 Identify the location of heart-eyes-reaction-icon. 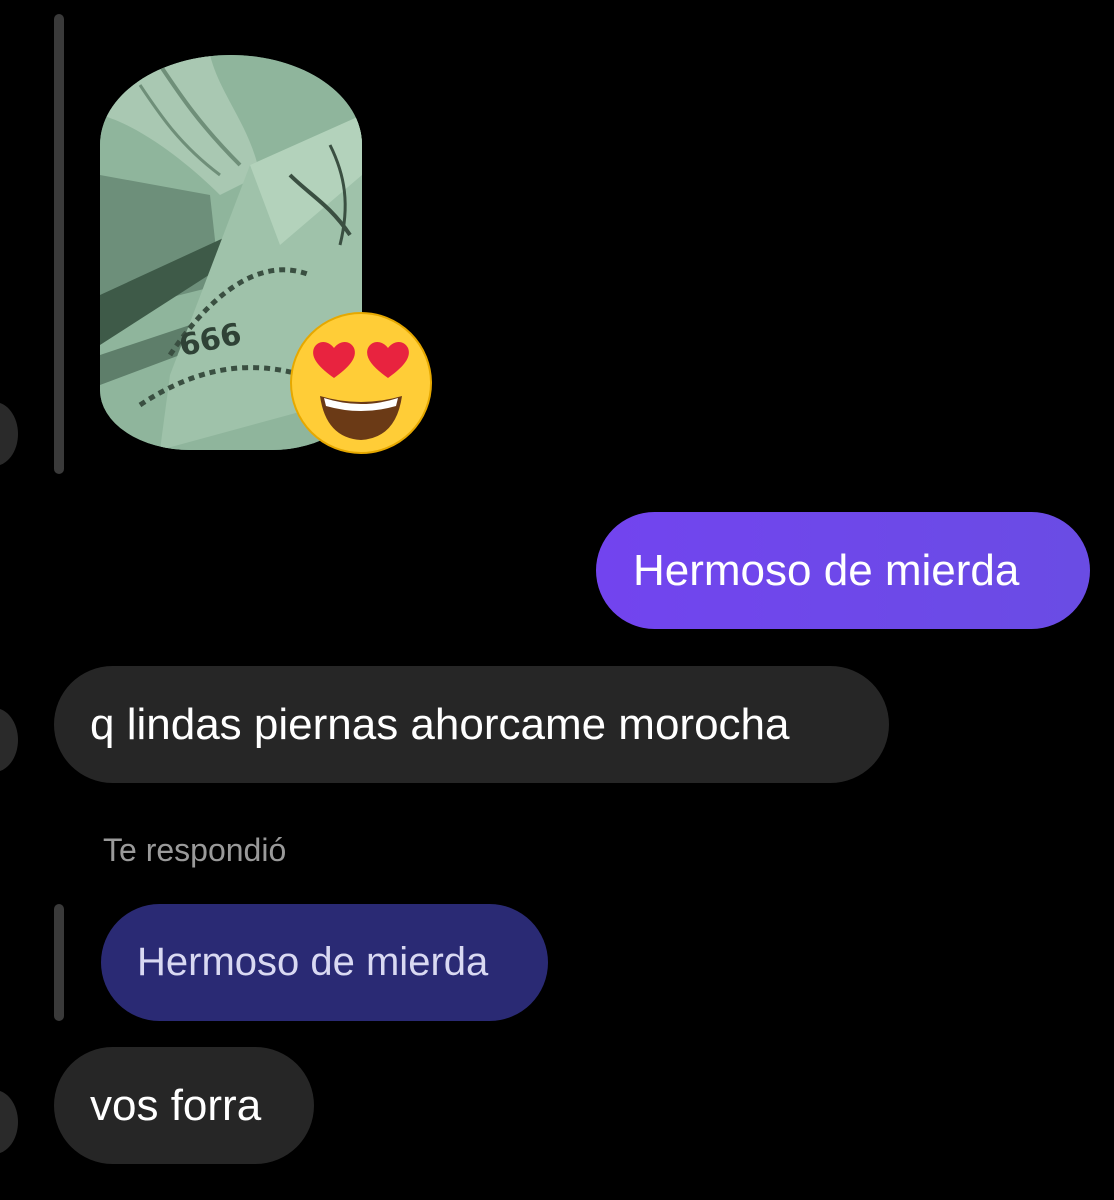
(361, 383).